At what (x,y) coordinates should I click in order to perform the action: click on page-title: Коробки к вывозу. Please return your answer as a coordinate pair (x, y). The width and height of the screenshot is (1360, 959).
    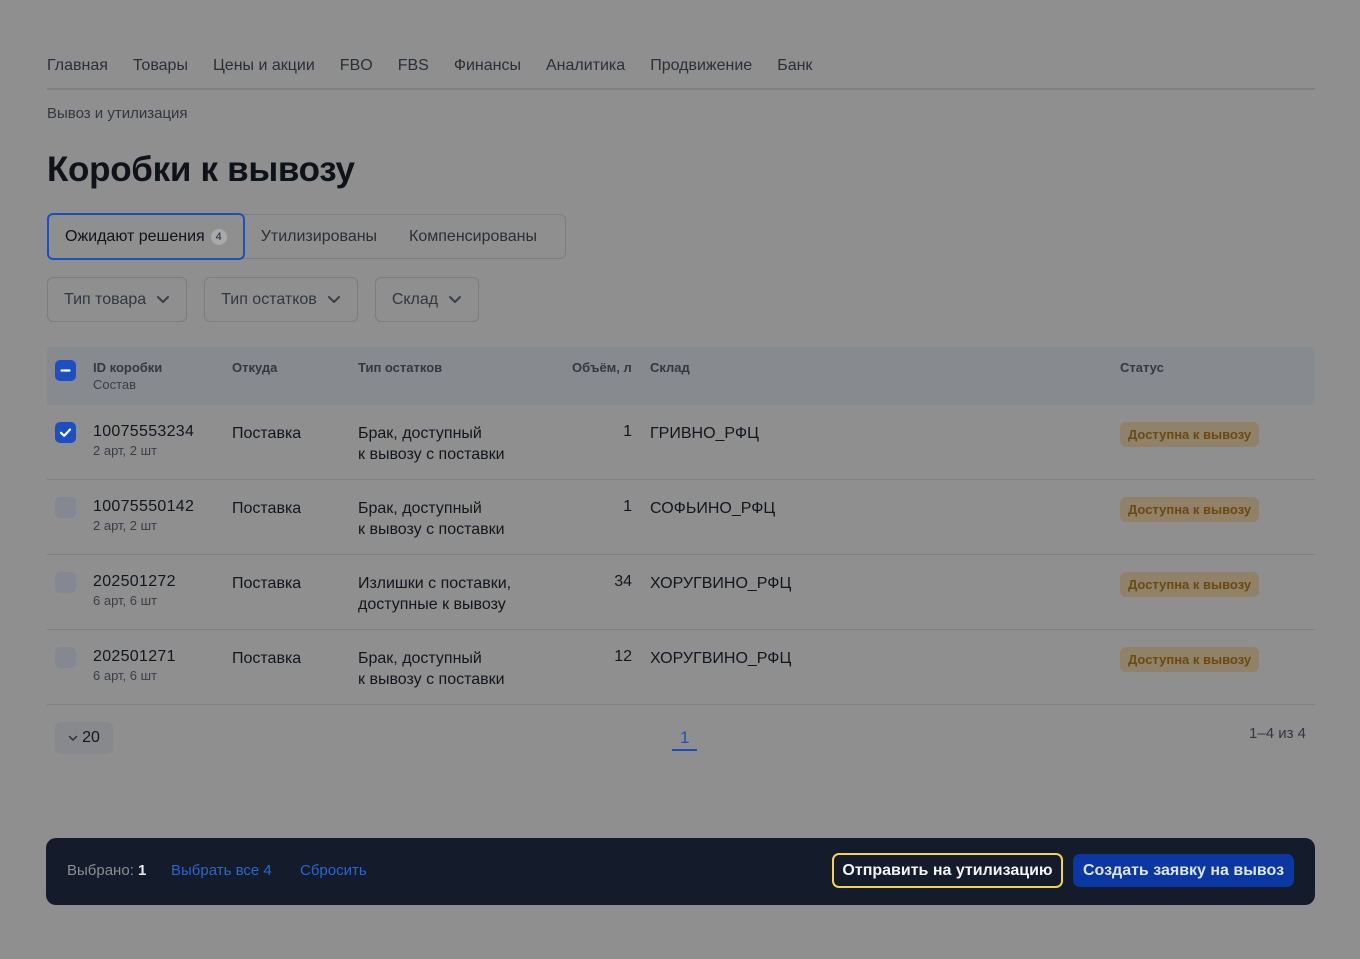
    Looking at the image, I should click on (201, 169).